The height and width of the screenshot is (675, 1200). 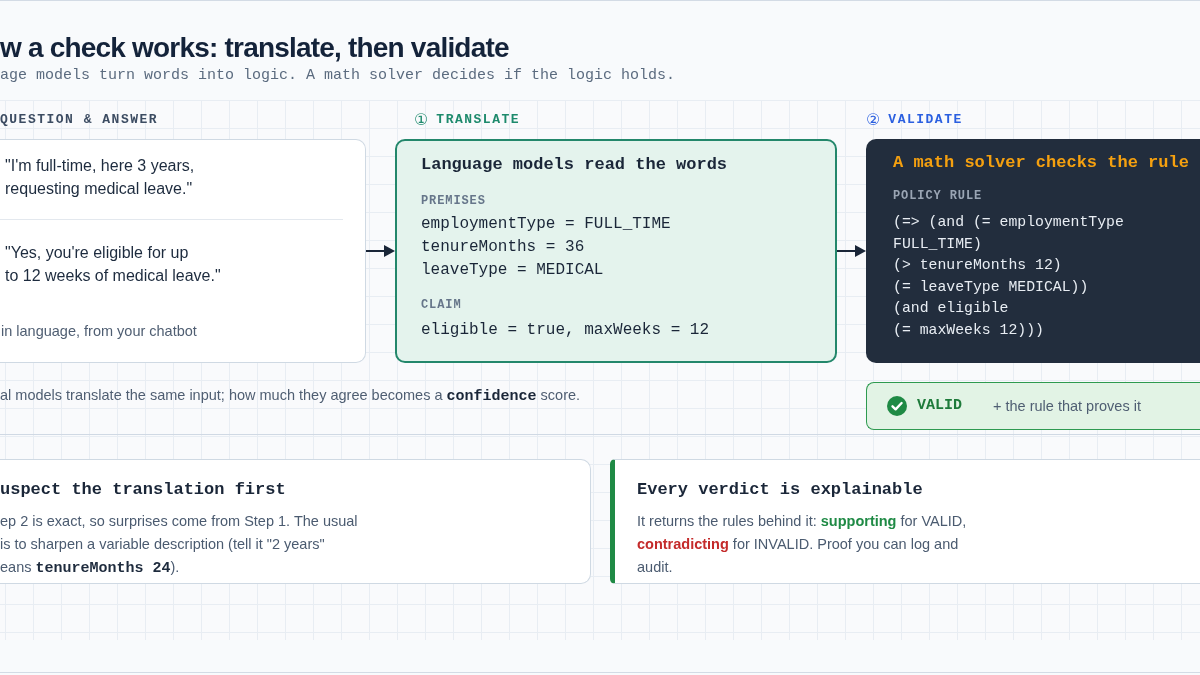 I want to click on page-title: w a check works: translate, then validate, so click(x=255, y=48).